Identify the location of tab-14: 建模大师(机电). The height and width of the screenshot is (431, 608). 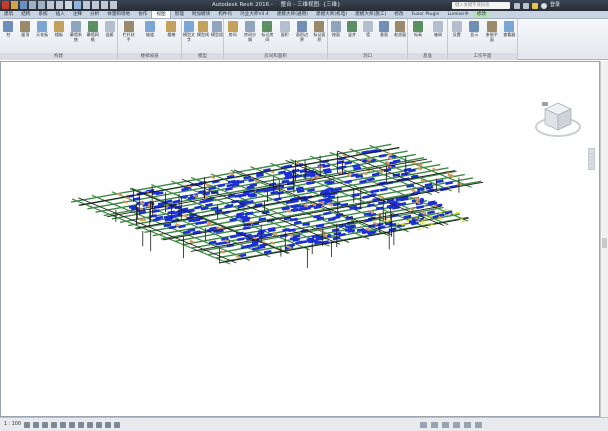
(331, 14).